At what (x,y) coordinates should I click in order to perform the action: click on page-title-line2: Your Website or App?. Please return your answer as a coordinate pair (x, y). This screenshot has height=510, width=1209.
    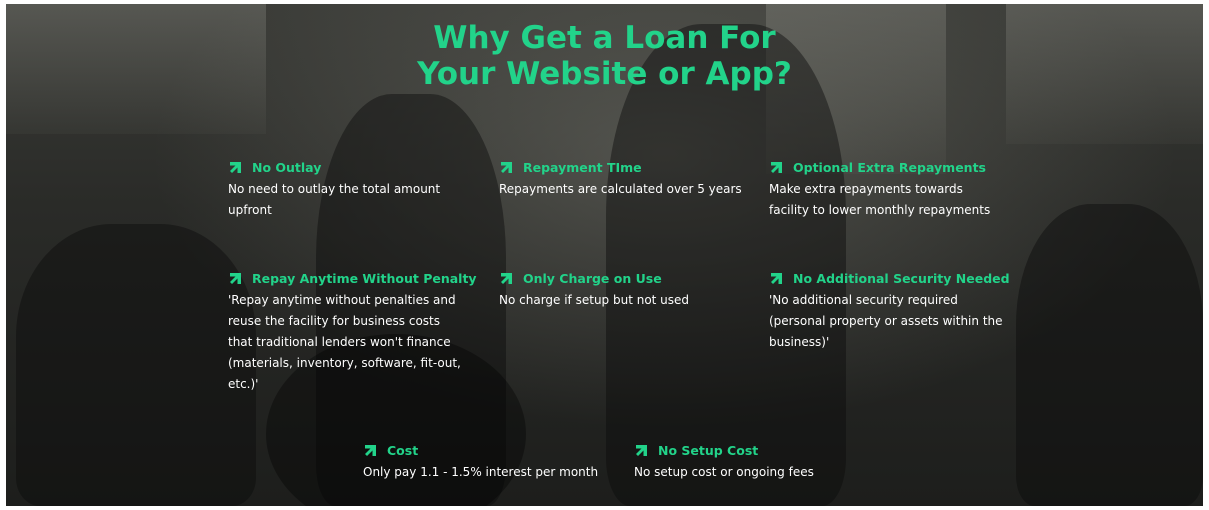
    Looking at the image, I should click on (604, 74).